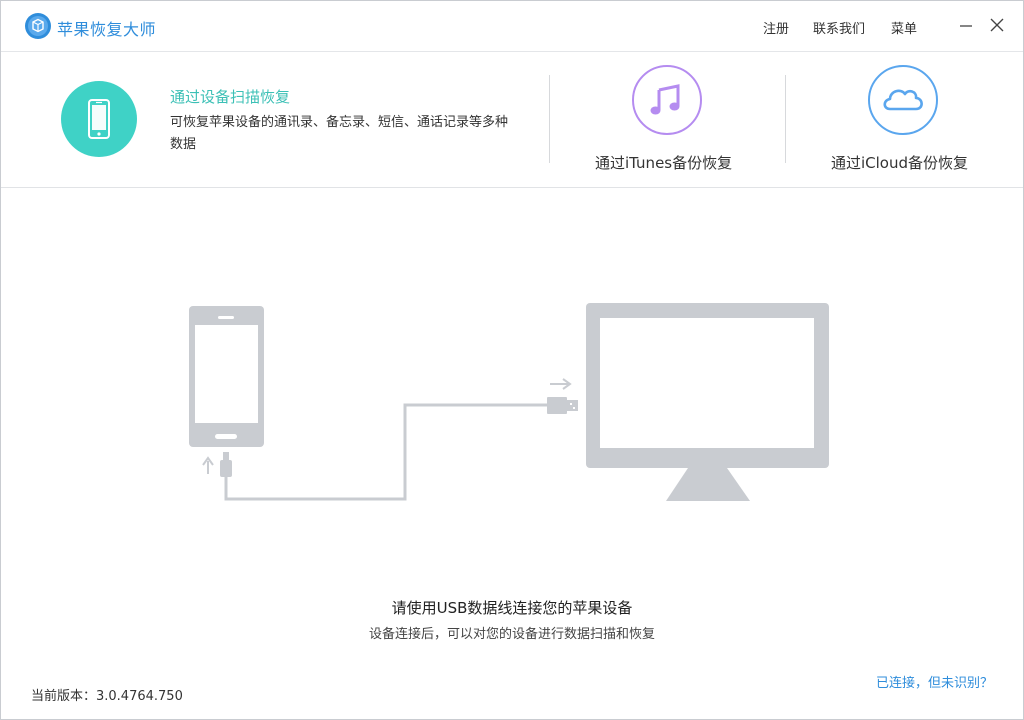 The image size is (1024, 720). I want to click on lightning-plug-illustration, so click(226, 464).